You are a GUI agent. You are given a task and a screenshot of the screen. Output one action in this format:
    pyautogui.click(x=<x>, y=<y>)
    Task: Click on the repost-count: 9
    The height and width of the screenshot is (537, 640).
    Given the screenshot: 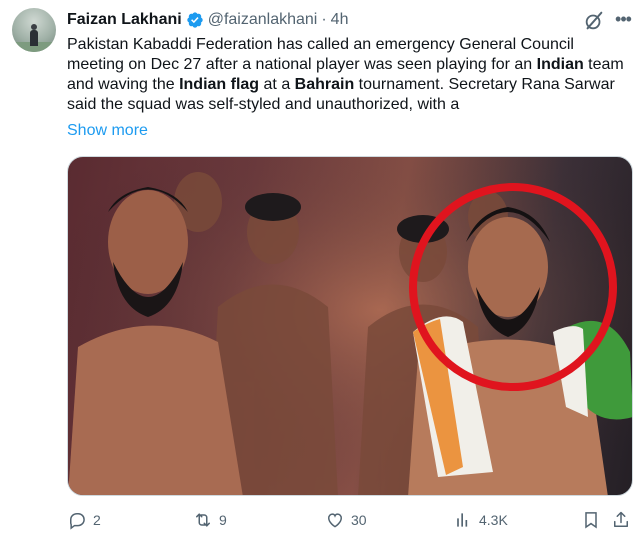 What is the action you would take?
    pyautogui.click(x=223, y=520)
    